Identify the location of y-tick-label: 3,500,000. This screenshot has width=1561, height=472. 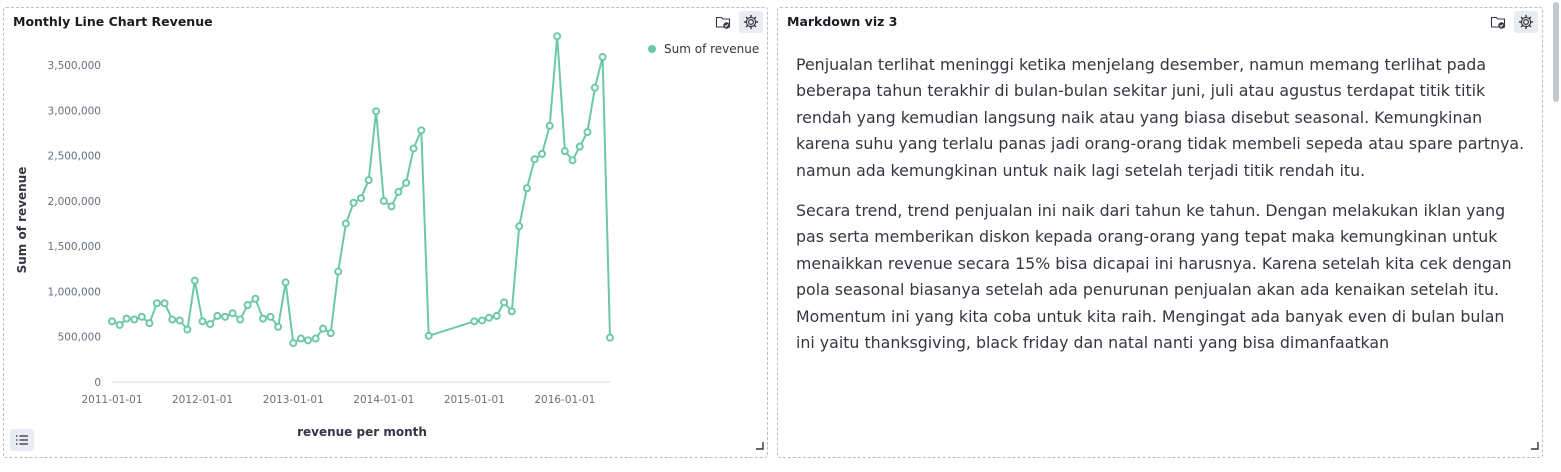
(74, 66).